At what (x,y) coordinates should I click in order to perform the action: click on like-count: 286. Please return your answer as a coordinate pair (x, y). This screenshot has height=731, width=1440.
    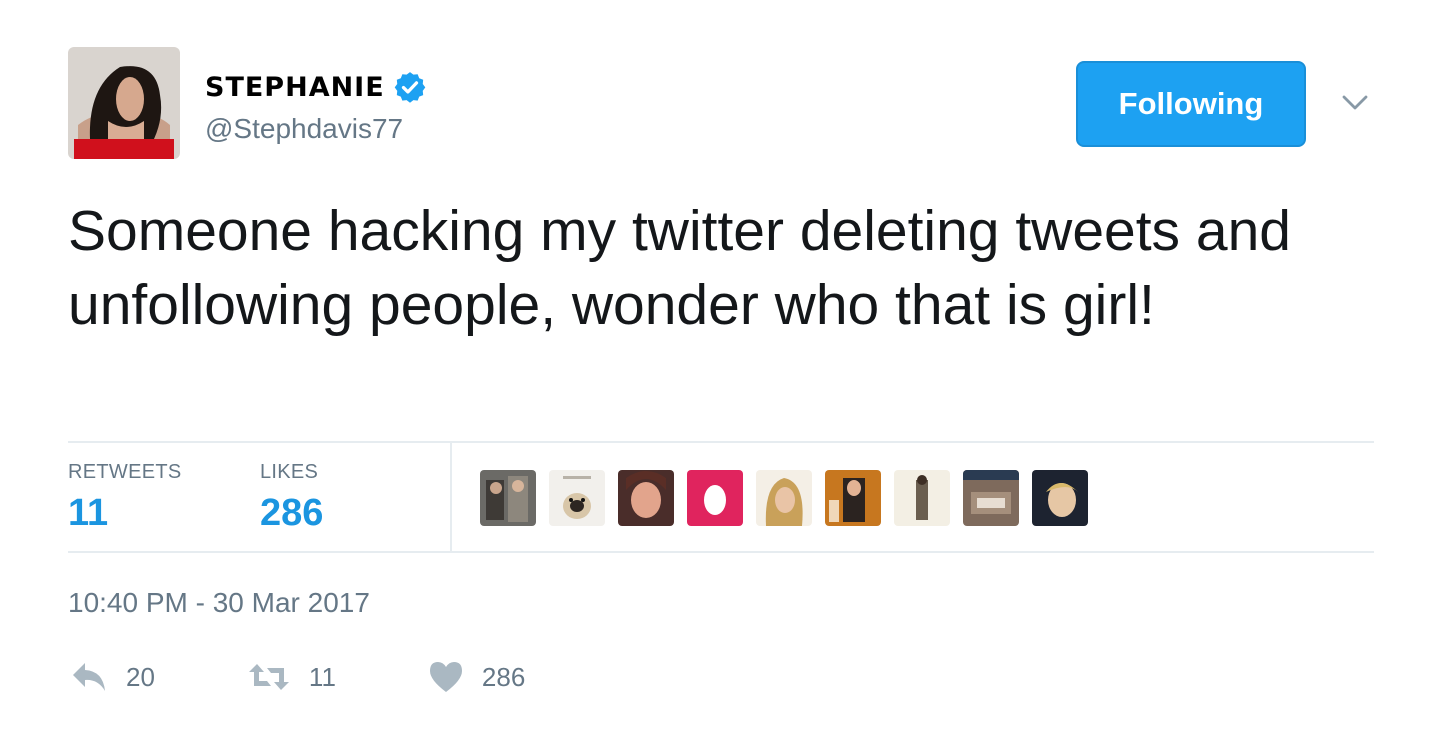
    Looking at the image, I should click on (503, 676).